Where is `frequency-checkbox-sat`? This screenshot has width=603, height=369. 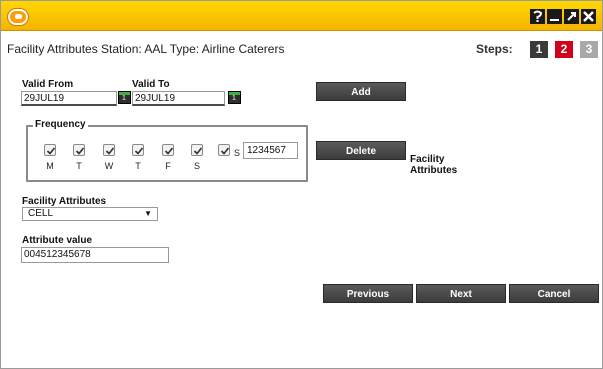
frequency-checkbox-sat is located at coordinates (197, 150).